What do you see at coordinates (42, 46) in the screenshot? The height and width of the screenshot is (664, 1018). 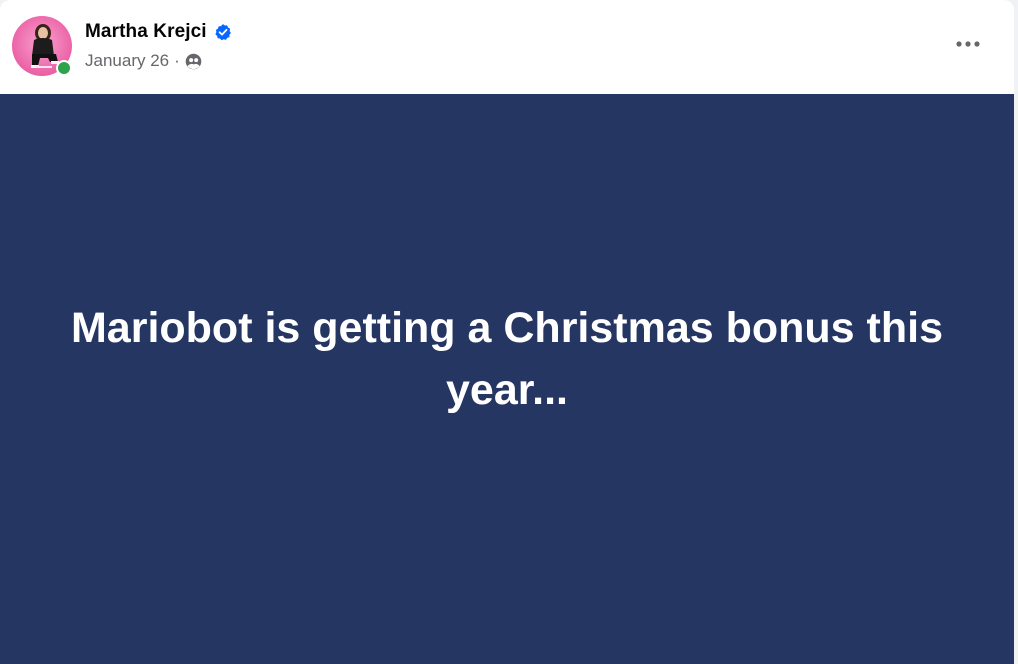 I see `author-avatar-link` at bounding box center [42, 46].